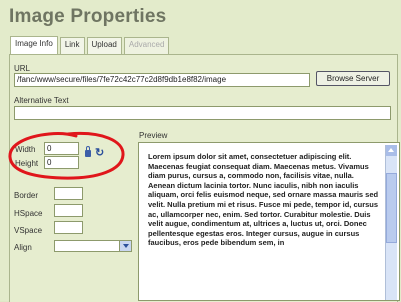 The image size is (401, 302). I want to click on dialog-title: Image Properties, so click(88, 16).